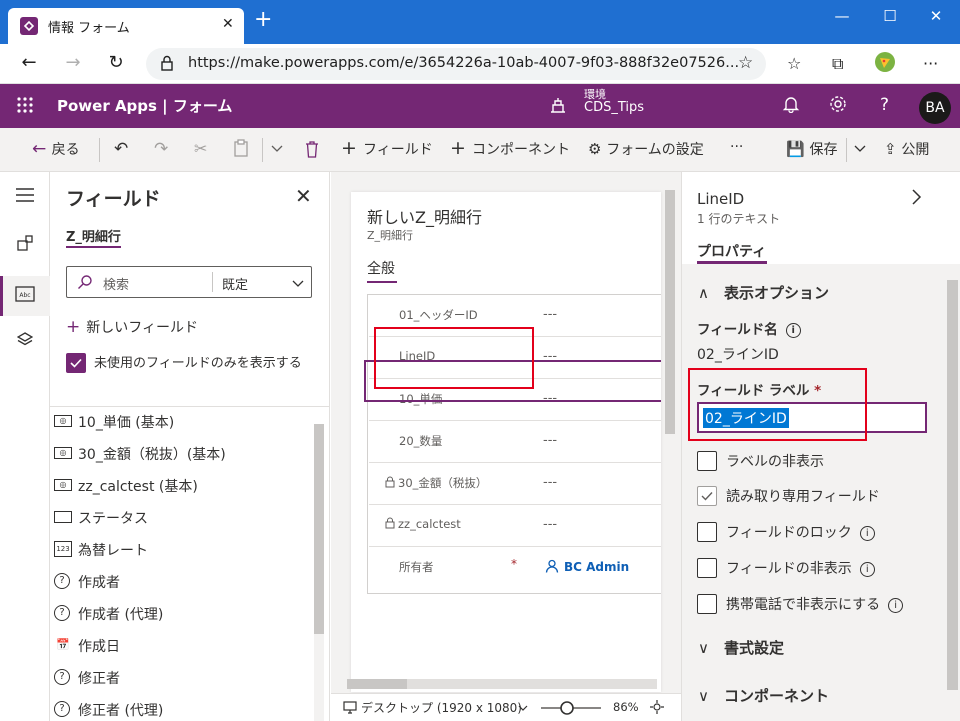 The height and width of the screenshot is (721, 960). What do you see at coordinates (707, 461) in the screenshot?
I see `hide-label-checkbox` at bounding box center [707, 461].